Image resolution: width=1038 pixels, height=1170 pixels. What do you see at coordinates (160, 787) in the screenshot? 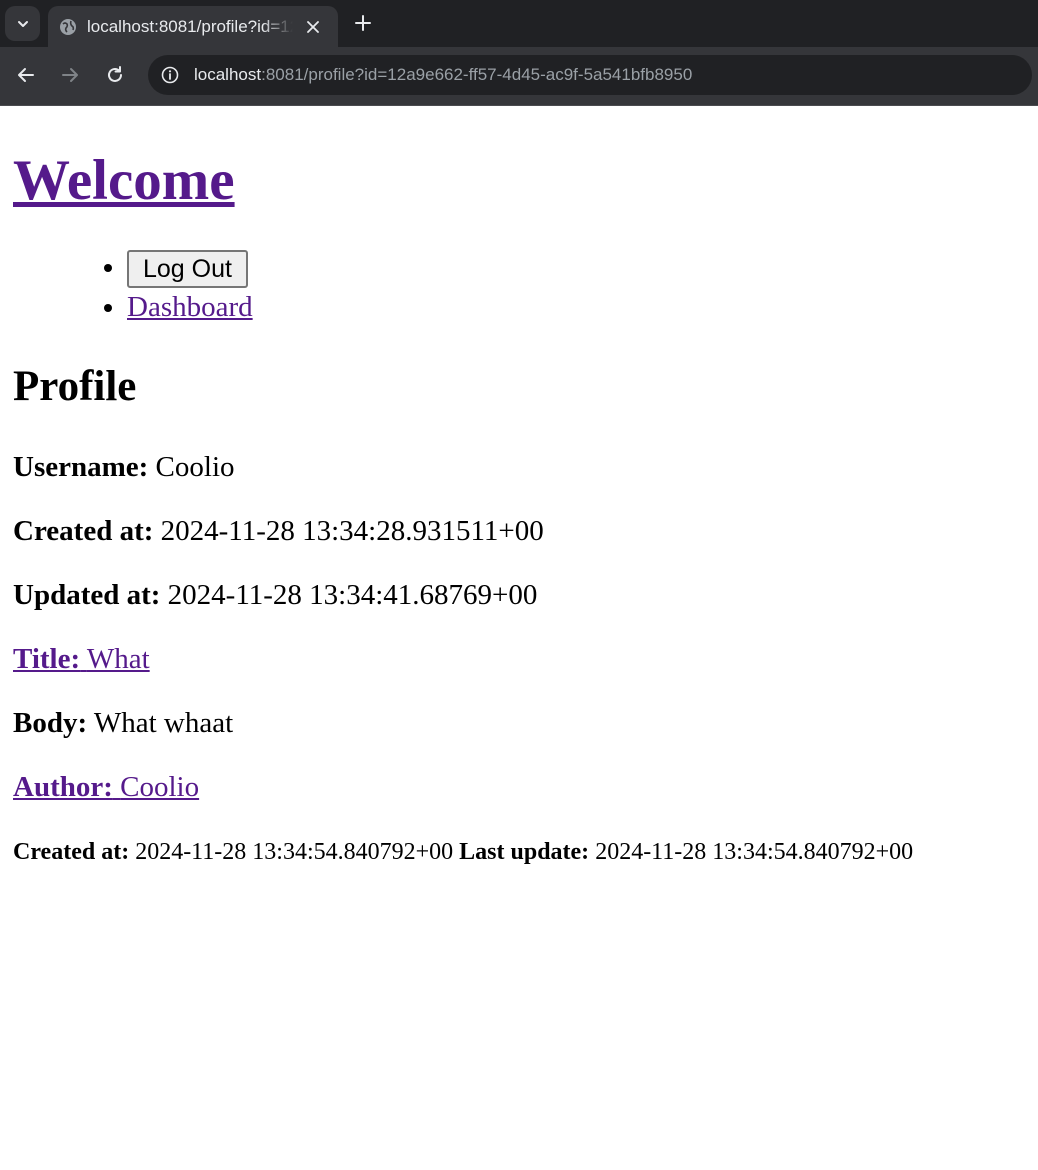
I see `post-author-value: Coolio` at bounding box center [160, 787].